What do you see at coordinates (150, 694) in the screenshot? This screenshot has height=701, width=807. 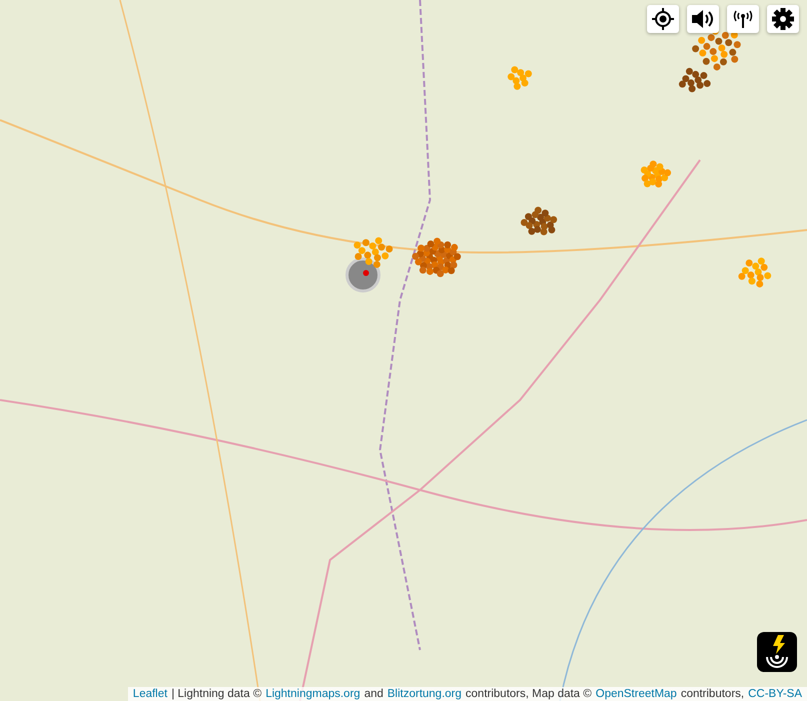 I see `attribution-link: Leaflet` at bounding box center [150, 694].